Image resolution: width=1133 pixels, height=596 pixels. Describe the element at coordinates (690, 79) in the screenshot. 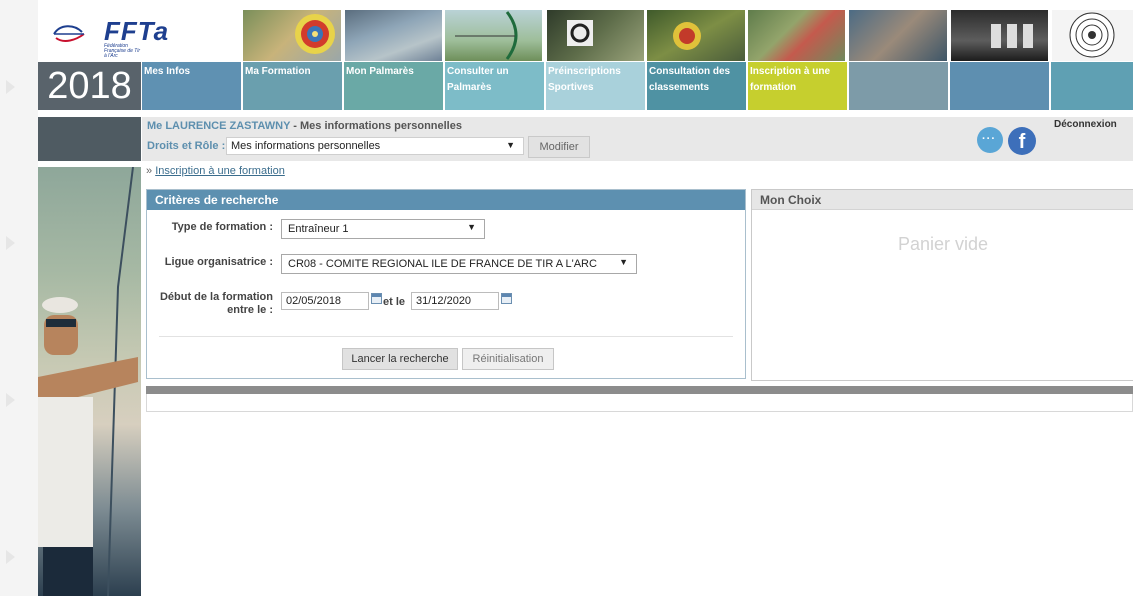

I see `nav-label: Consultation des classements` at that location.